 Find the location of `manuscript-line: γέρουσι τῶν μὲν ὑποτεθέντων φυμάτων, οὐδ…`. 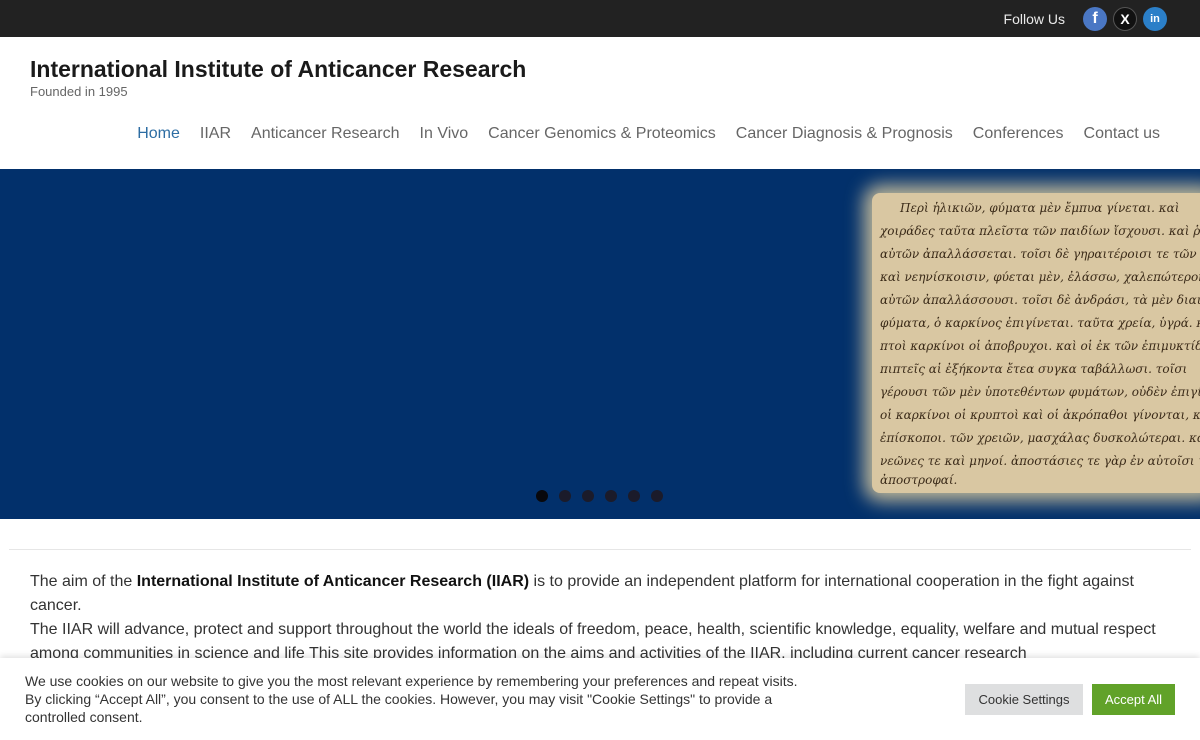

manuscript-line: γέρουσι τῶν μὲν ὑποτεθέντων φυμάτων, οὐδ… is located at coordinates (1040, 392).